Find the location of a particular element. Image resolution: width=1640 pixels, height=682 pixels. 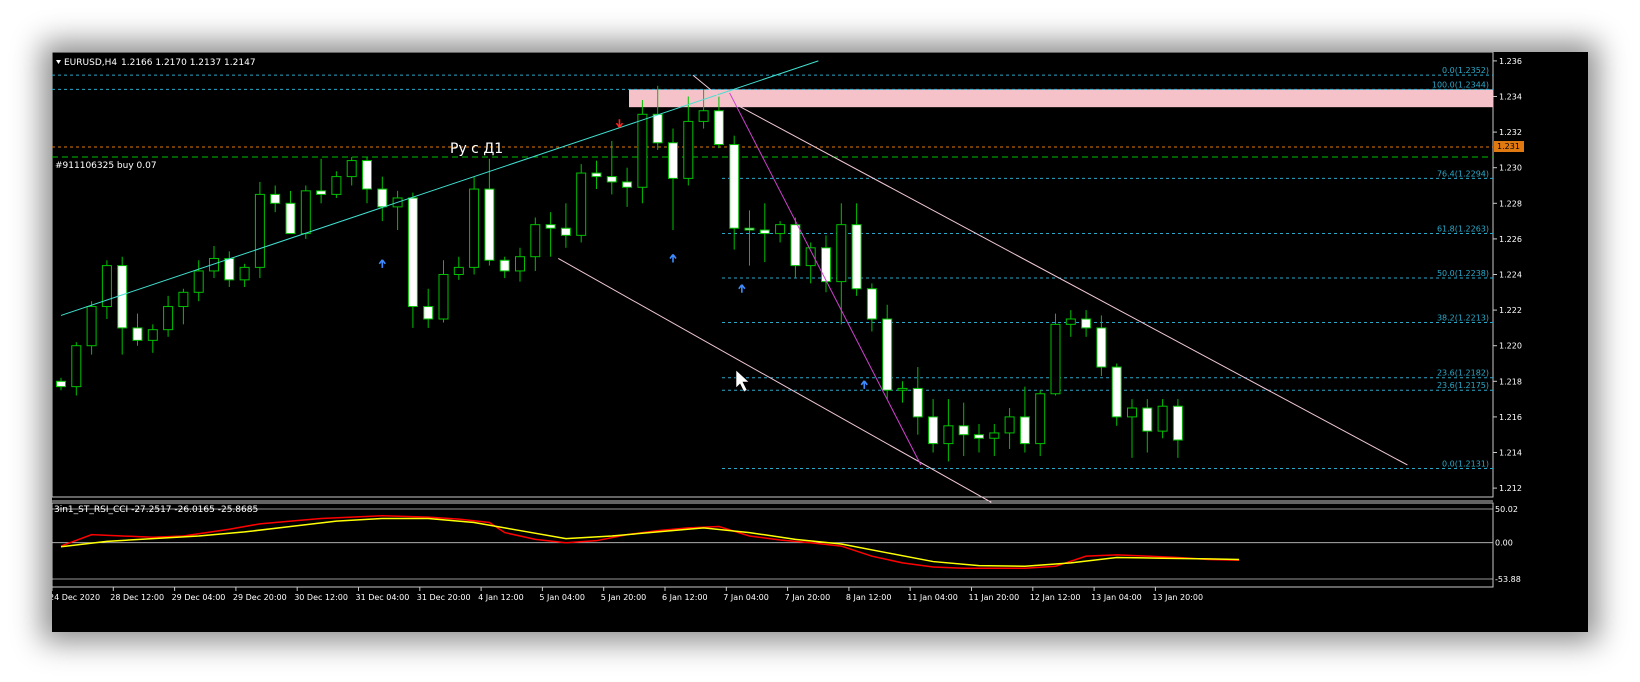

x-tick-label: 24 Dec 2020 is located at coordinates (76, 597).